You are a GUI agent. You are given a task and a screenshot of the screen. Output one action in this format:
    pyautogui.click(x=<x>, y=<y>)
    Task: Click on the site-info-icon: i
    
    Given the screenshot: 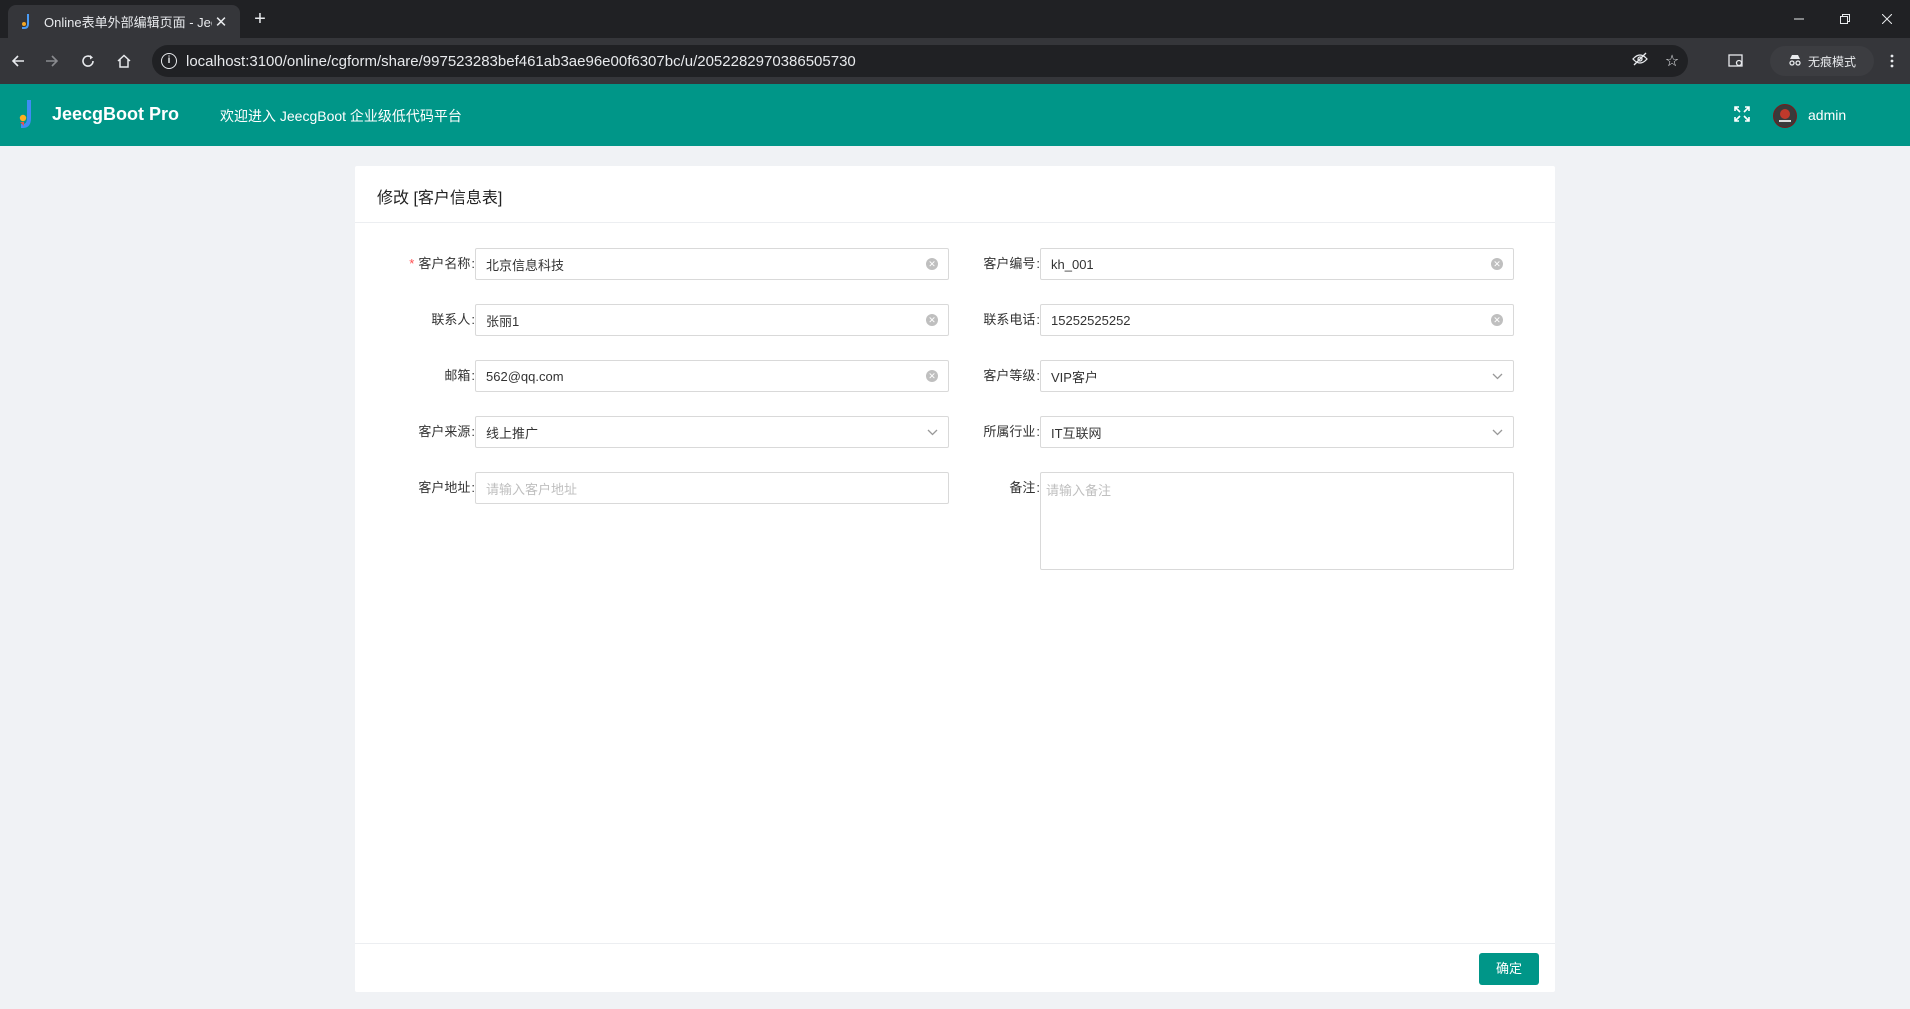 What is the action you would take?
    pyautogui.click(x=169, y=61)
    